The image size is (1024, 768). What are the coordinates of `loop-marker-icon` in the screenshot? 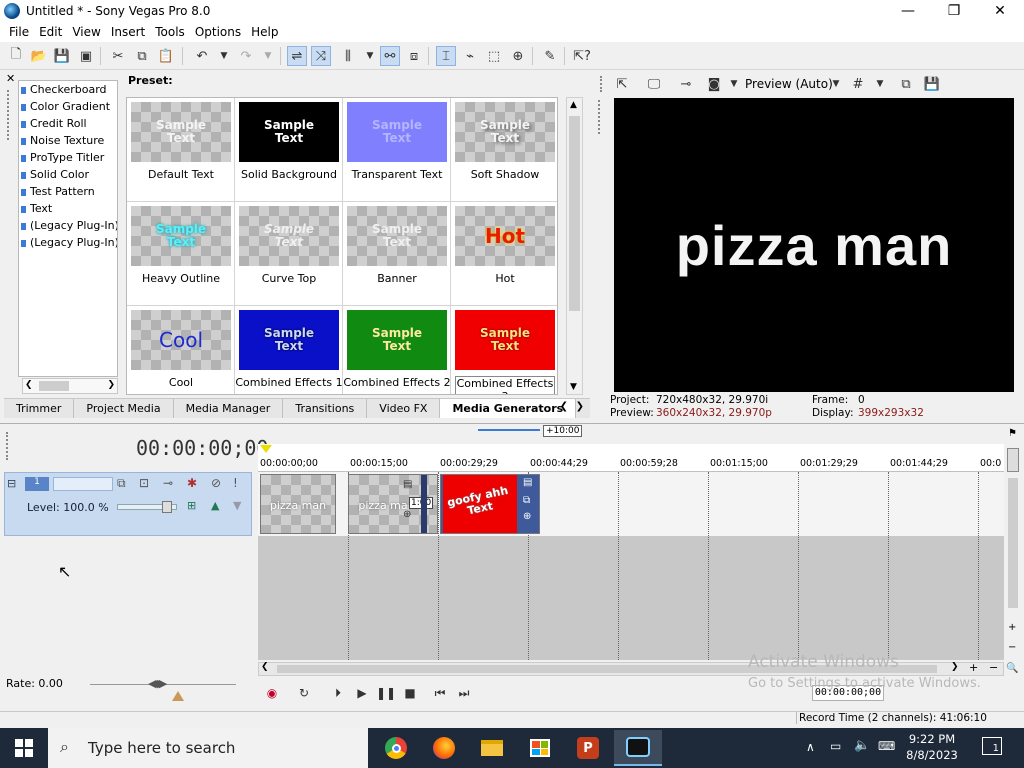 It's located at (266, 449).